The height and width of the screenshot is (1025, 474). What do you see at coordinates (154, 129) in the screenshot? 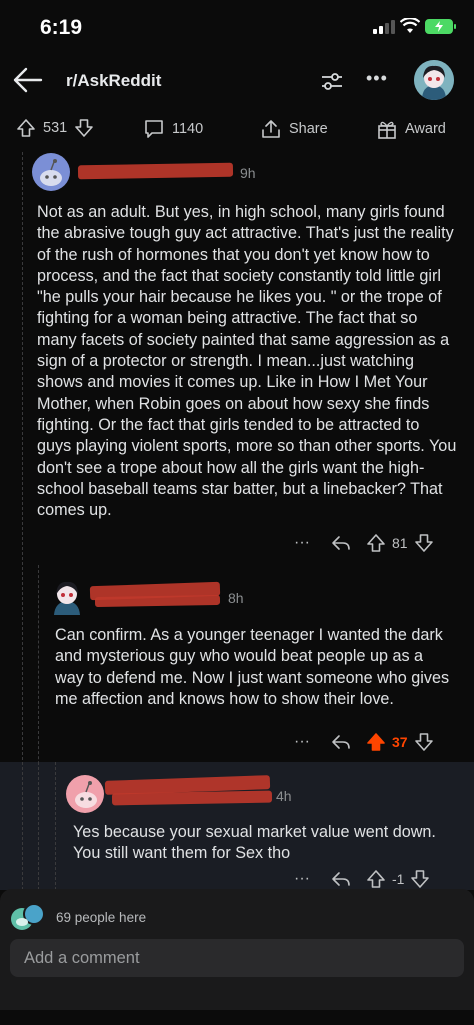
I see `comment-icon` at bounding box center [154, 129].